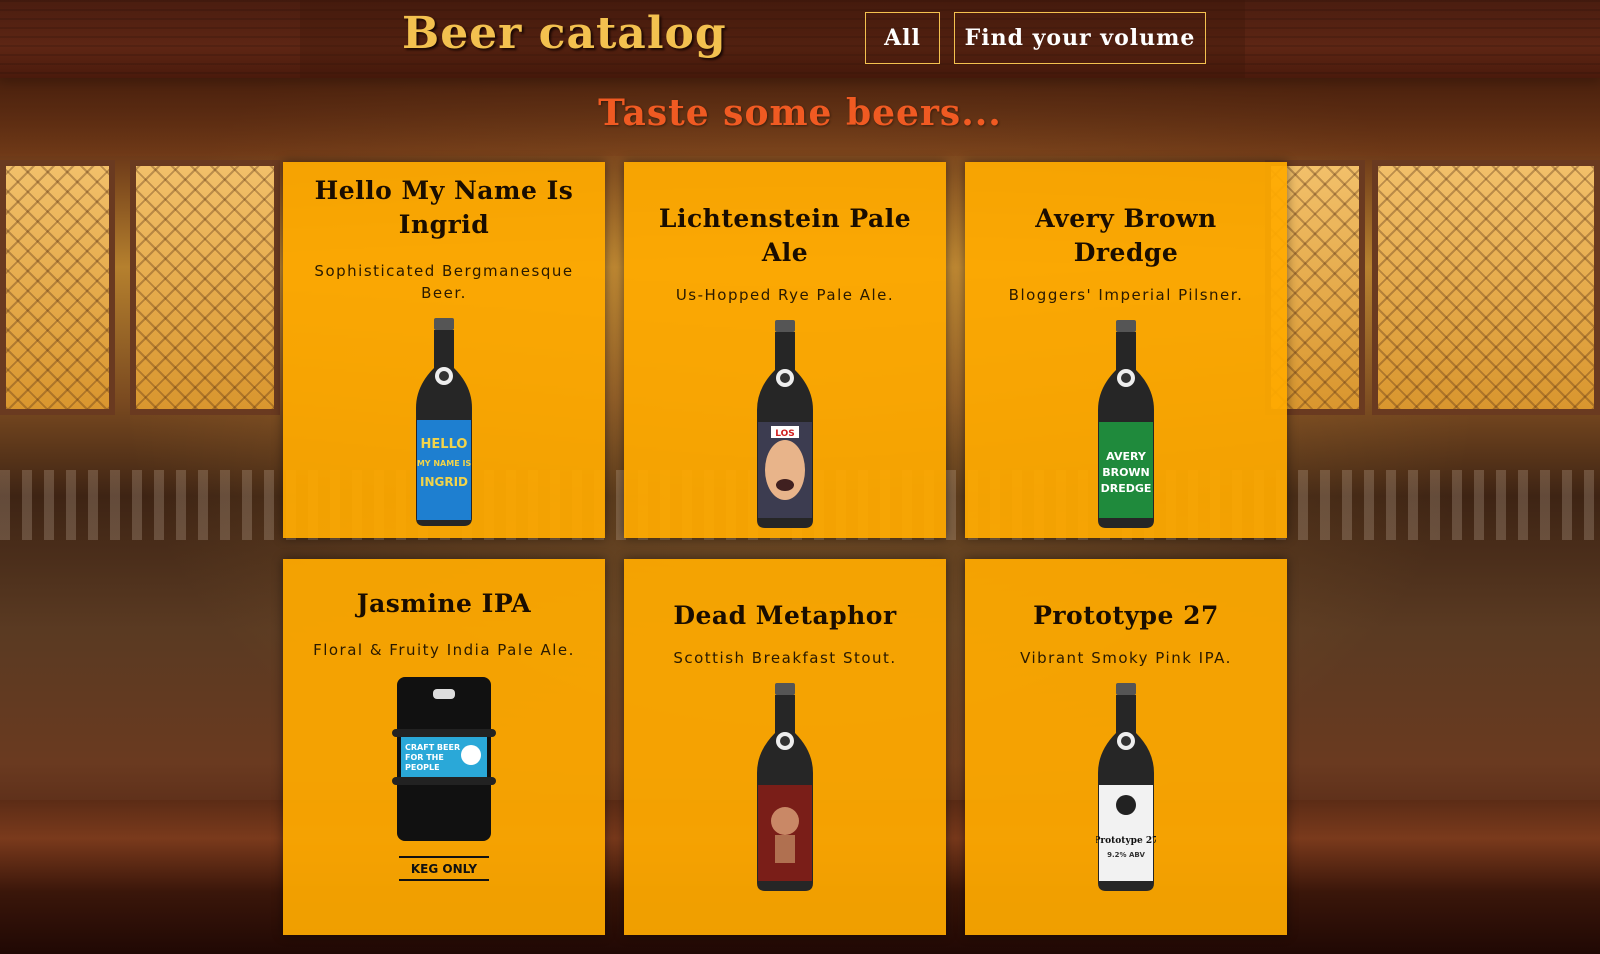  I want to click on beer-bottle-icon, so click(785, 787).